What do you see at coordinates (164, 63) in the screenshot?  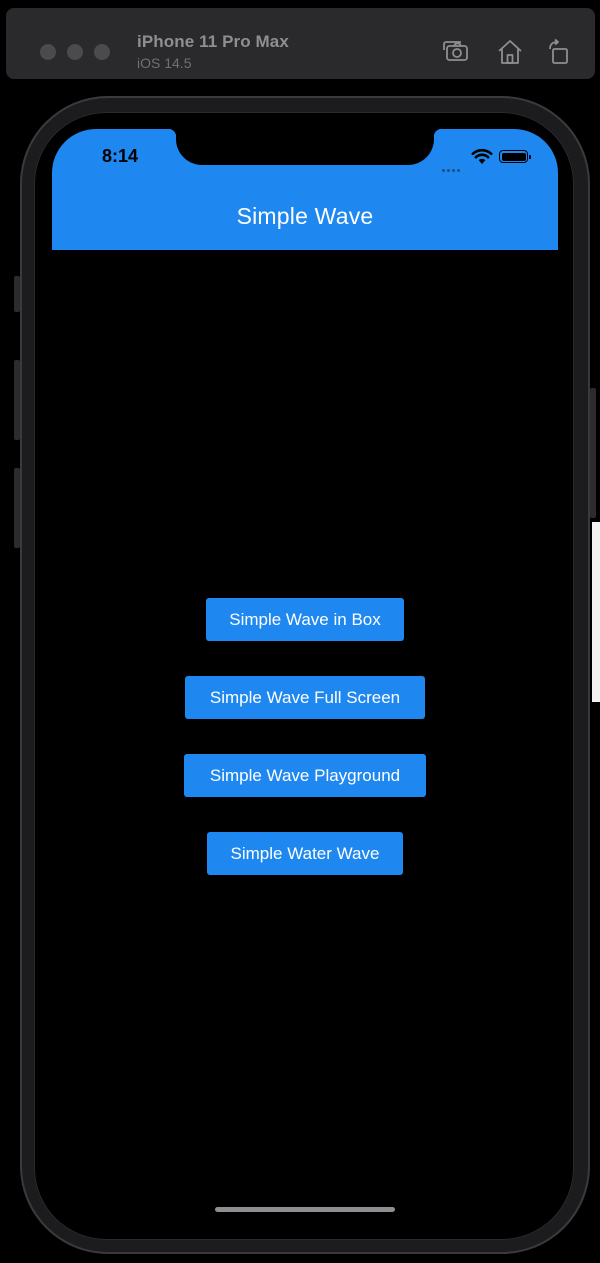 I see `simulator-os-version: iOS 14.5` at bounding box center [164, 63].